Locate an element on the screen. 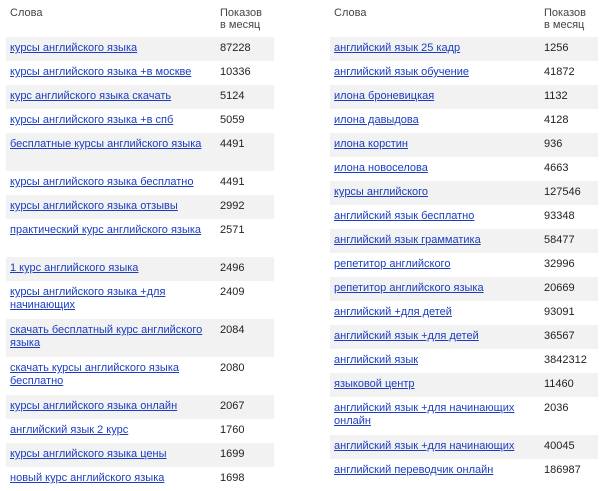 The height and width of the screenshot is (491, 600). keyword-cell: илона корстин is located at coordinates (437, 144).